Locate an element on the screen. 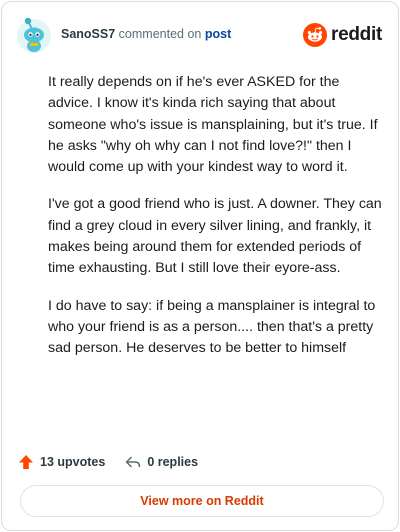 This screenshot has height=532, width=400. reddit-logo: reddit is located at coordinates (342, 35).